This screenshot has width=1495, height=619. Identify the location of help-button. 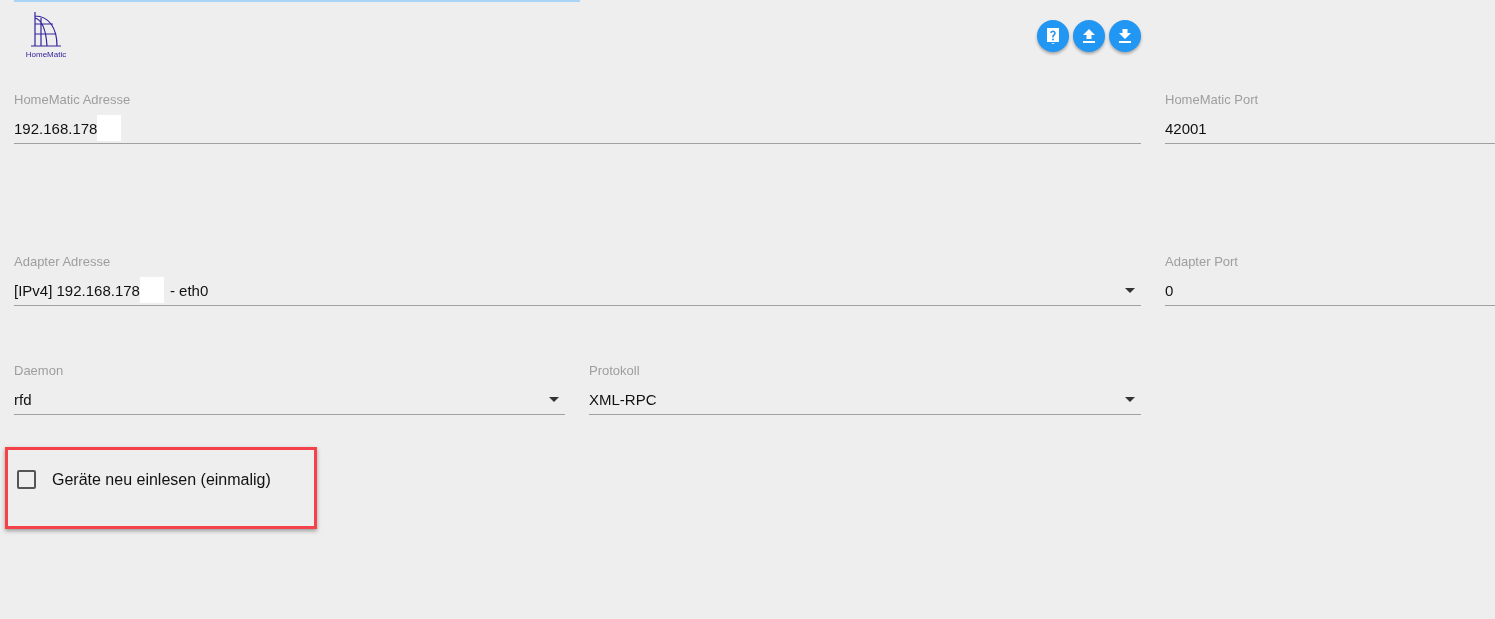
(1053, 36).